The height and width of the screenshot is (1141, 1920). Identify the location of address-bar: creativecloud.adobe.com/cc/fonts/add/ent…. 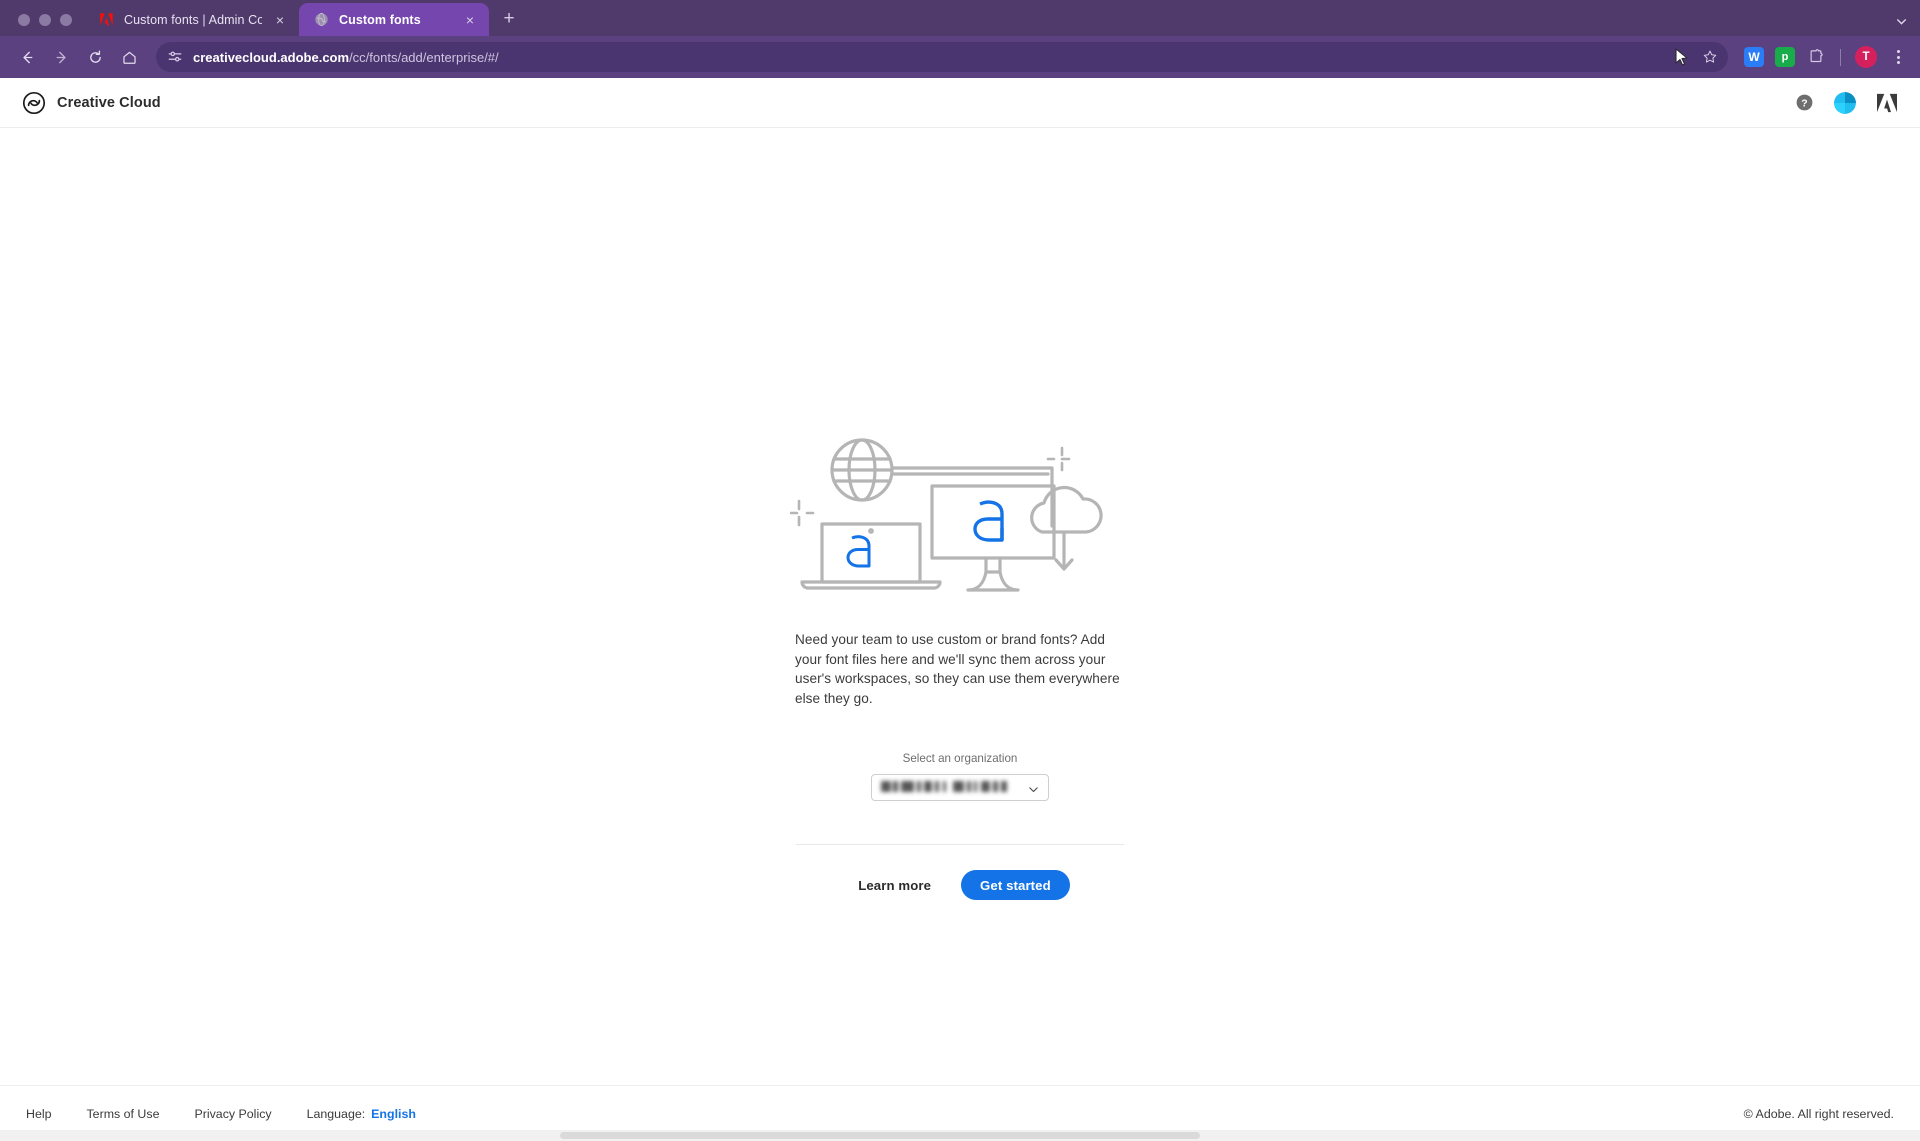
(942, 57).